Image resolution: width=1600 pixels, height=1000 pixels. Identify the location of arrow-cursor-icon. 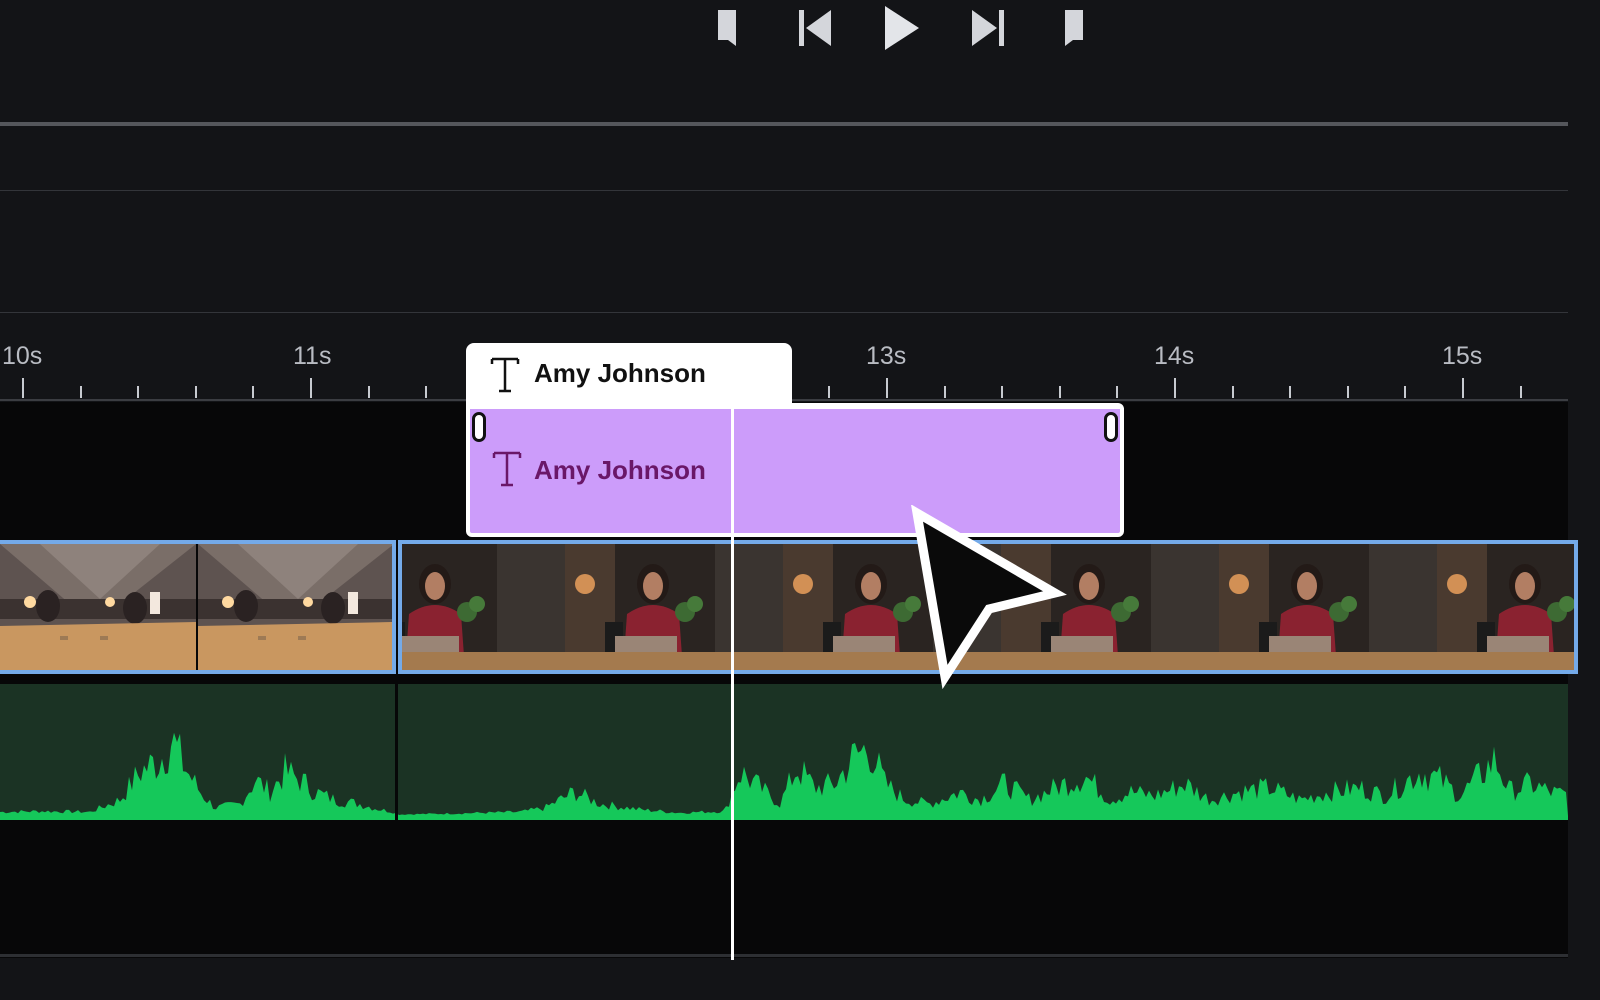
(989, 597).